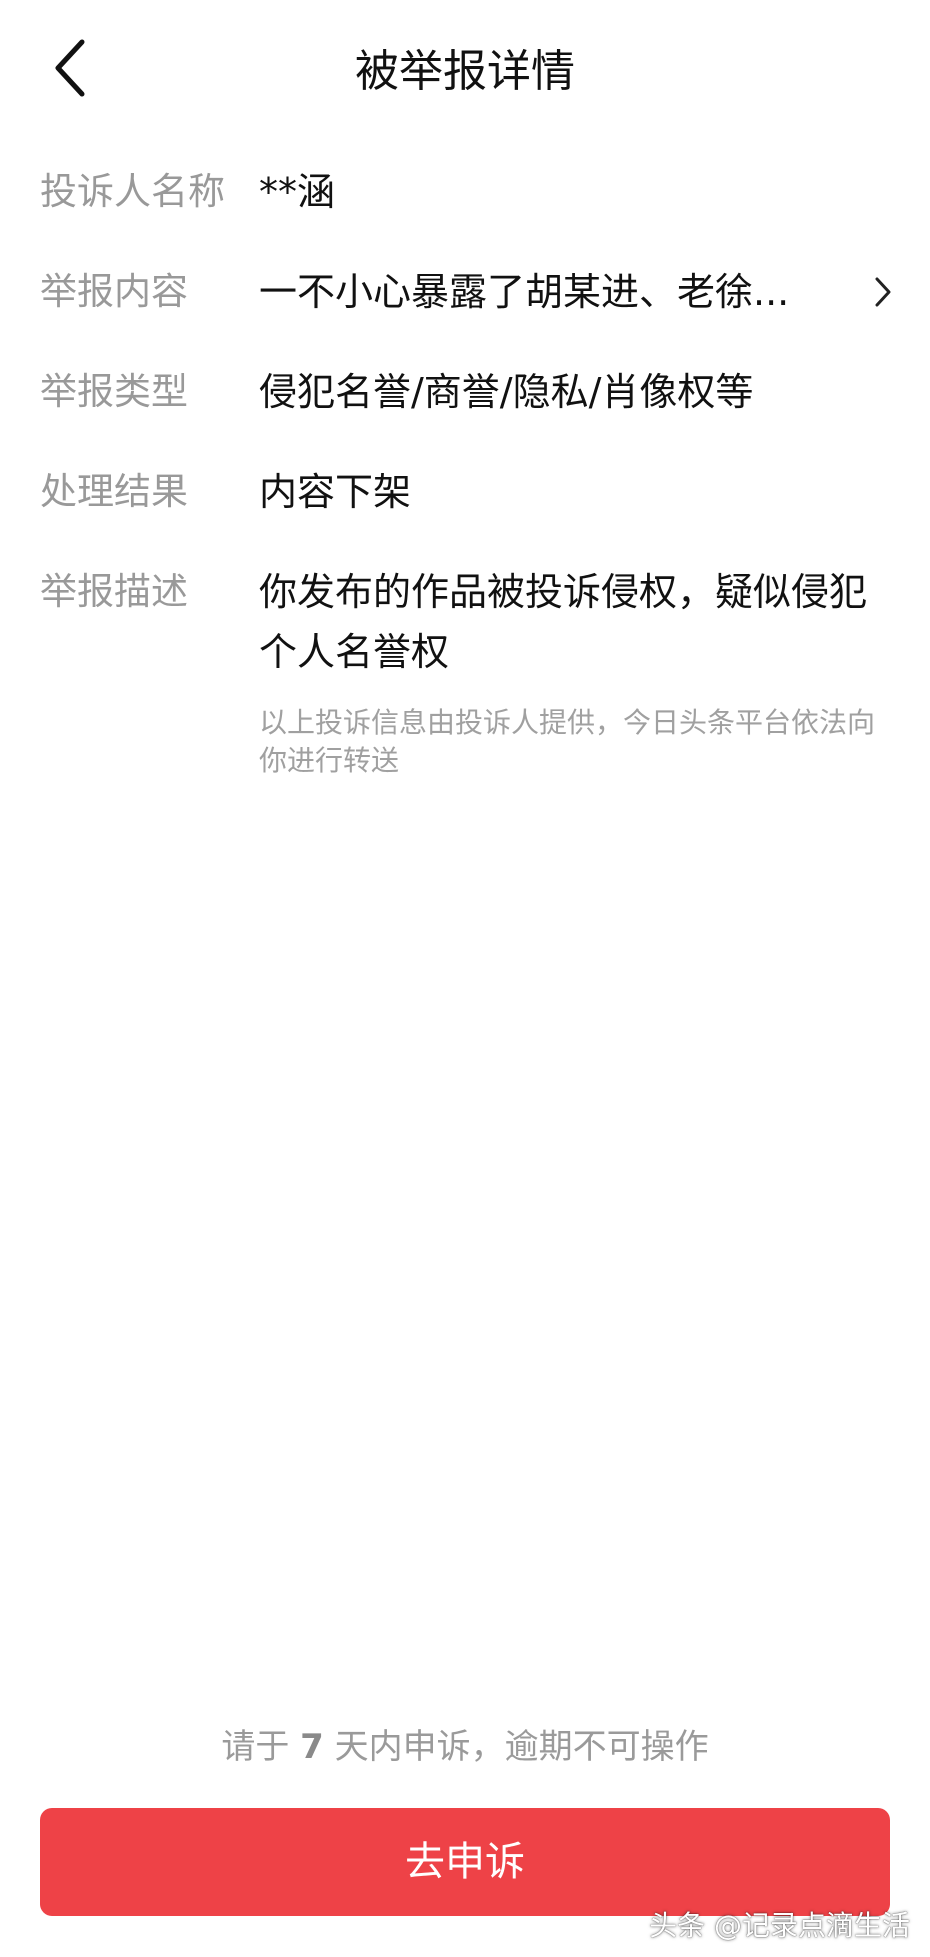 The image size is (930, 1957). I want to click on header-bar: 被举报详情, so click(465, 70).